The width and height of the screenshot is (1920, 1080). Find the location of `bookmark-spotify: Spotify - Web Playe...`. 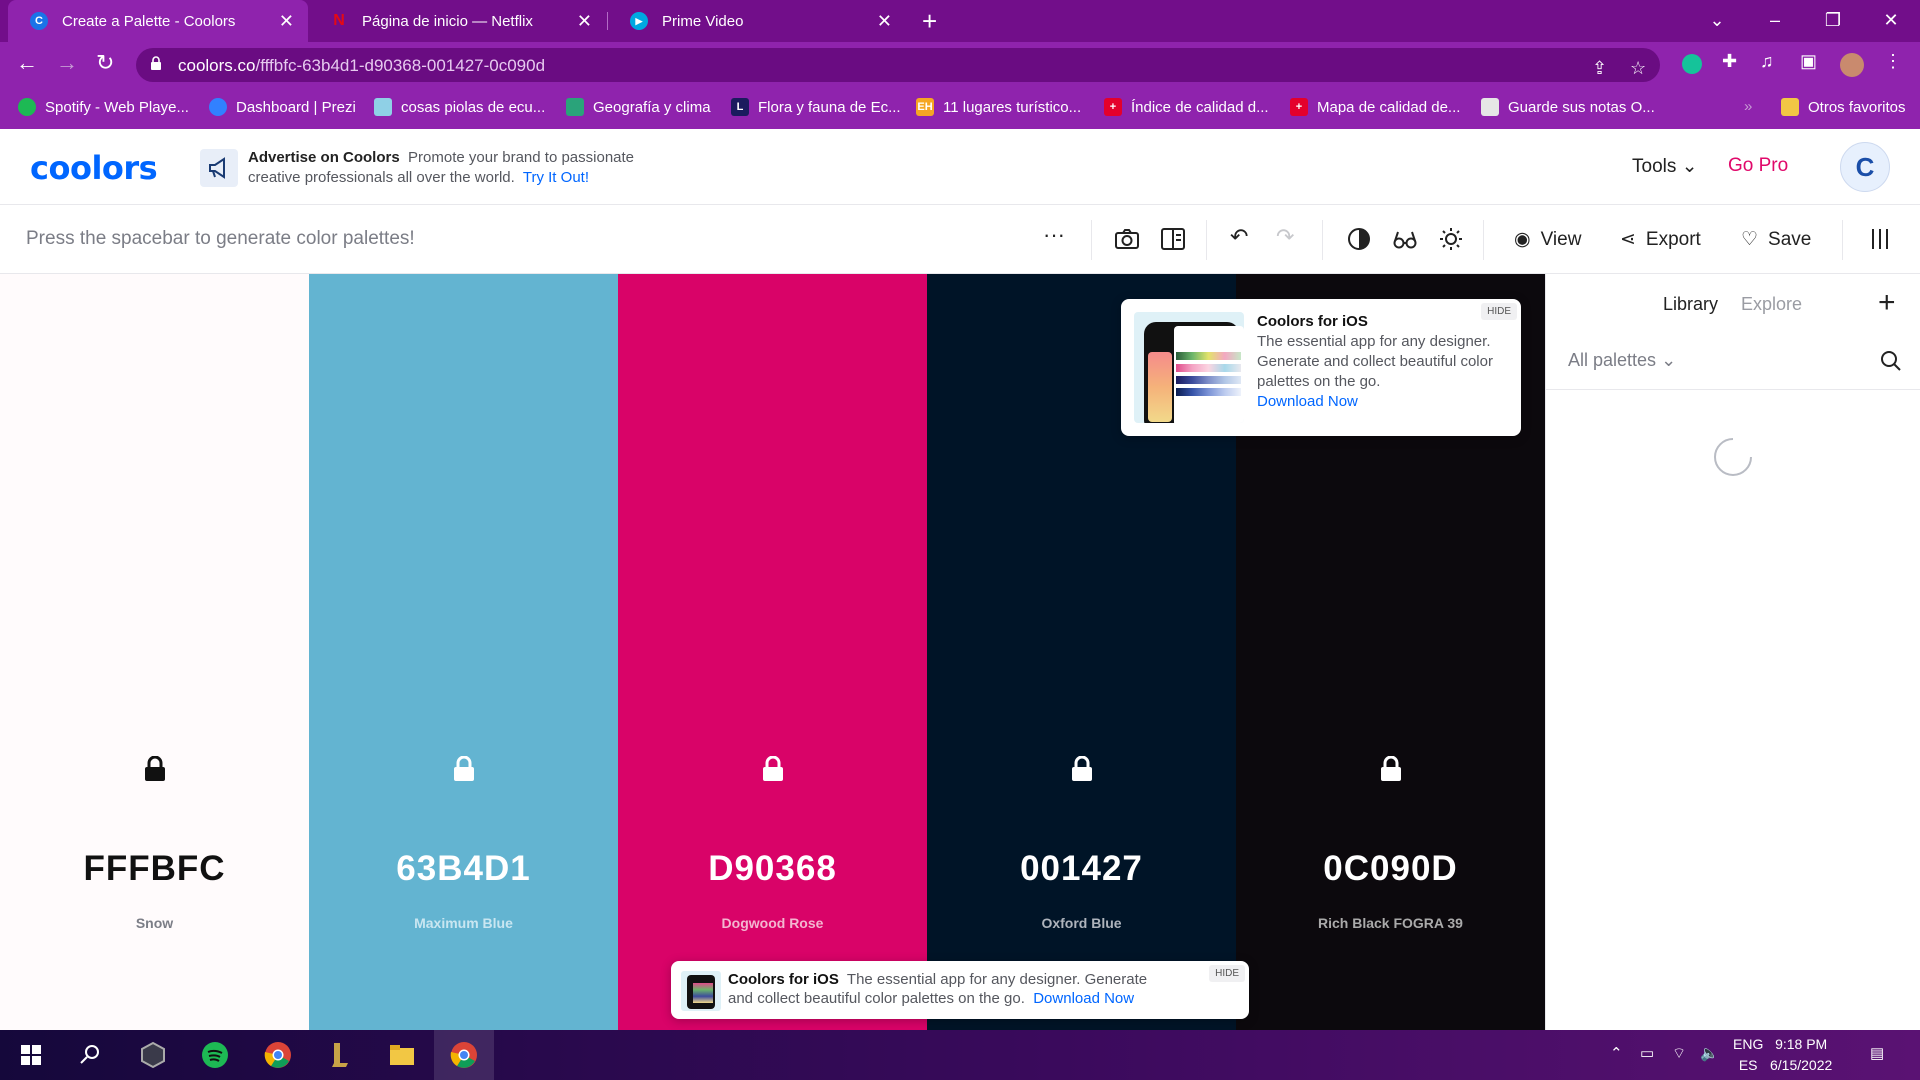

bookmark-spotify: Spotify - Web Playe... is located at coordinates (103, 107).